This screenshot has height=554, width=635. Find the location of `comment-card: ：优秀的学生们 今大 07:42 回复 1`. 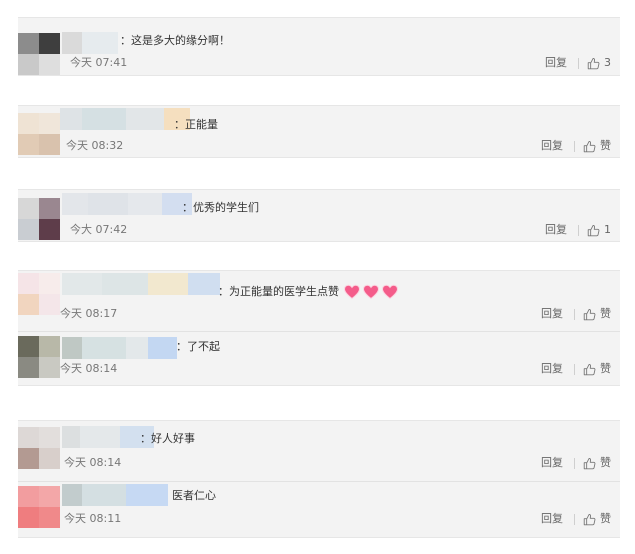

comment-card: ：优秀的学生们 今大 07:42 回复 1 is located at coordinates (319, 215).